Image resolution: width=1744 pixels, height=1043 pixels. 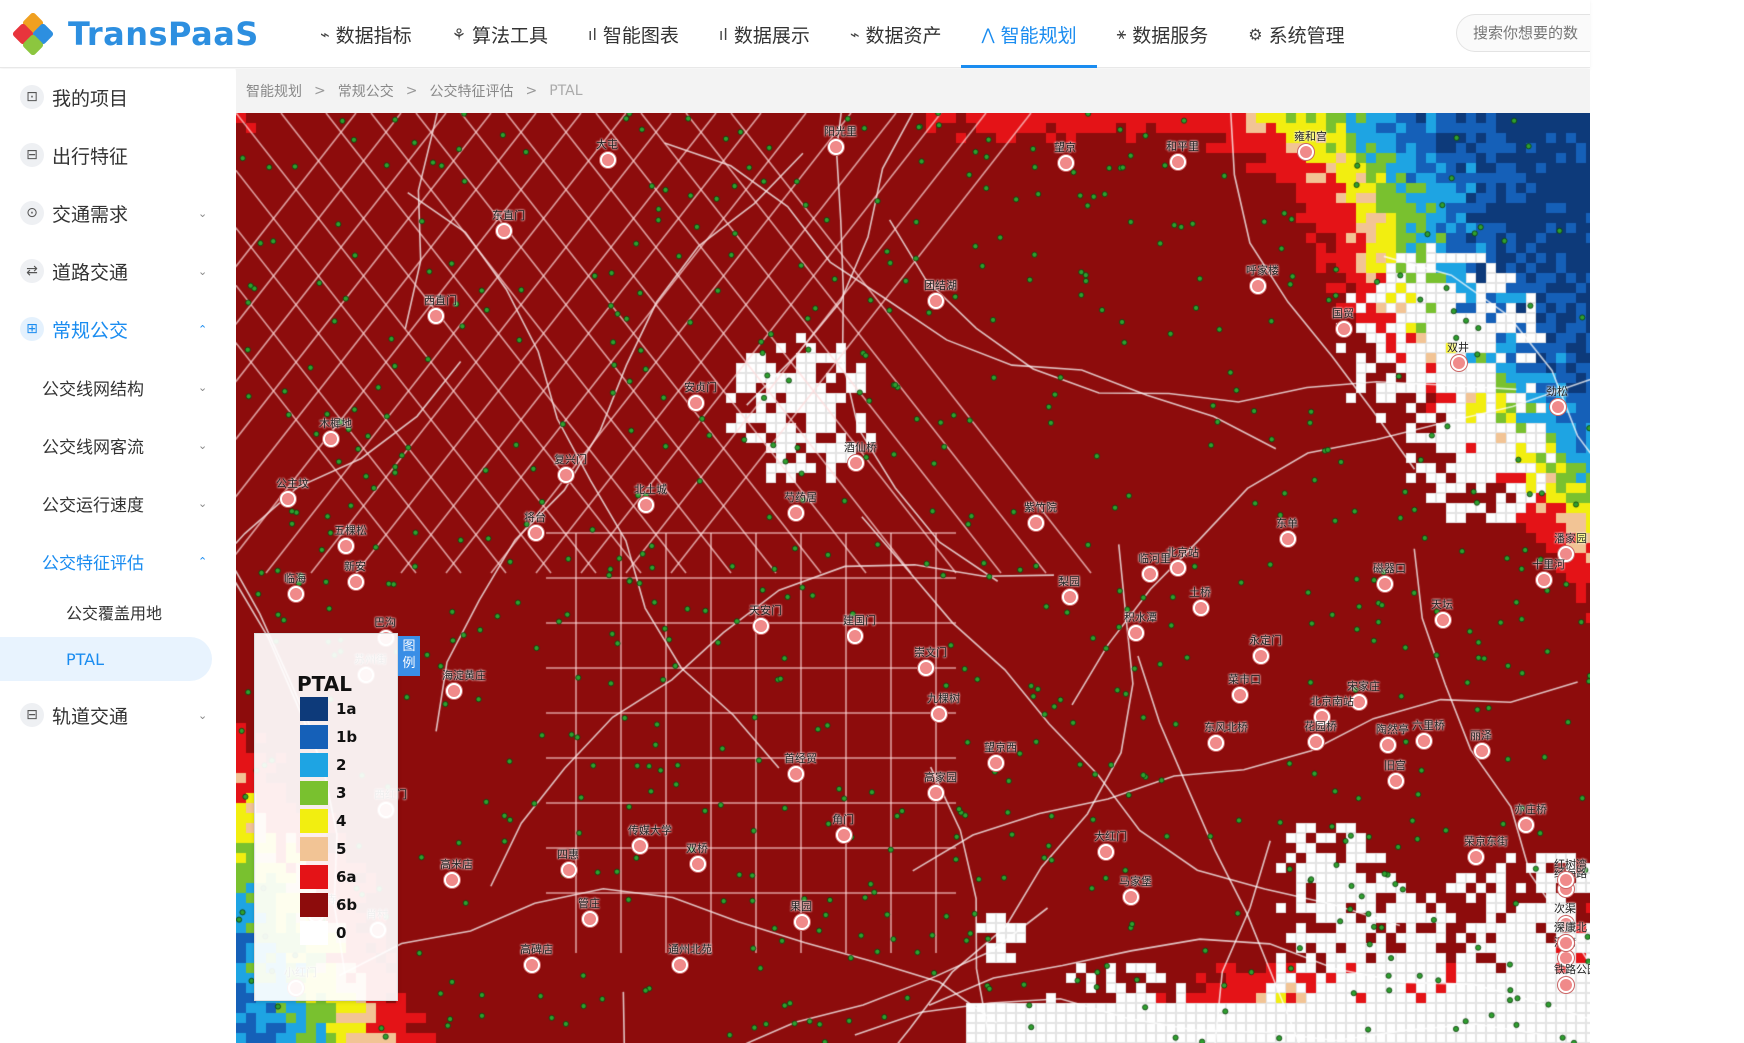 I want to click on legend-item: 0, so click(x=323, y=933).